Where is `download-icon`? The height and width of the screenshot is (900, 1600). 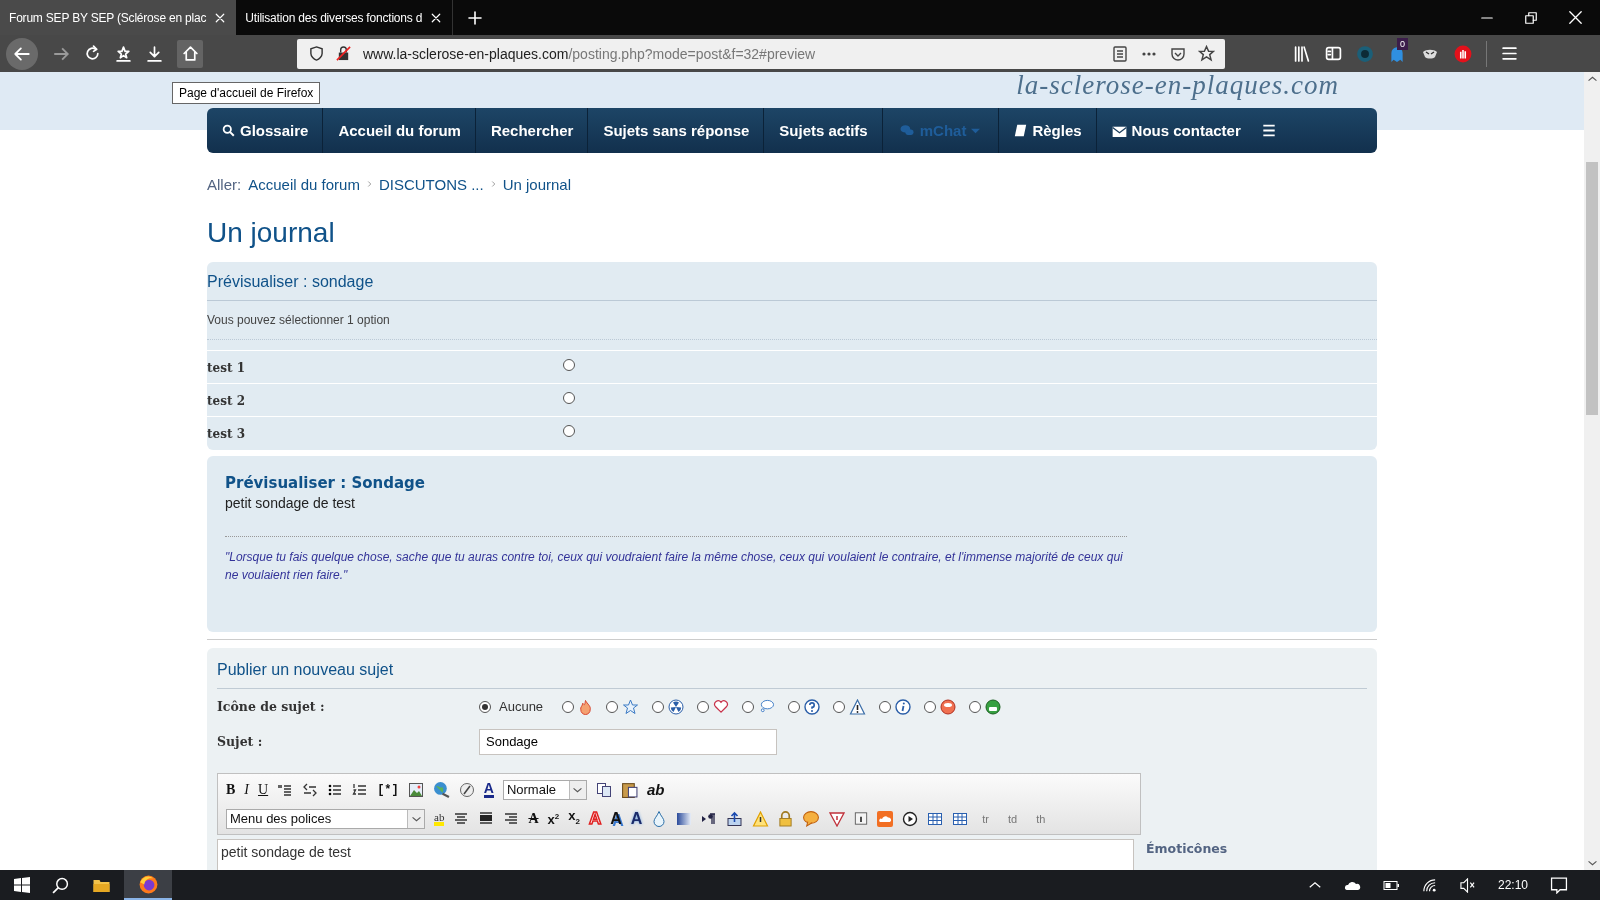
download-icon is located at coordinates (154, 53).